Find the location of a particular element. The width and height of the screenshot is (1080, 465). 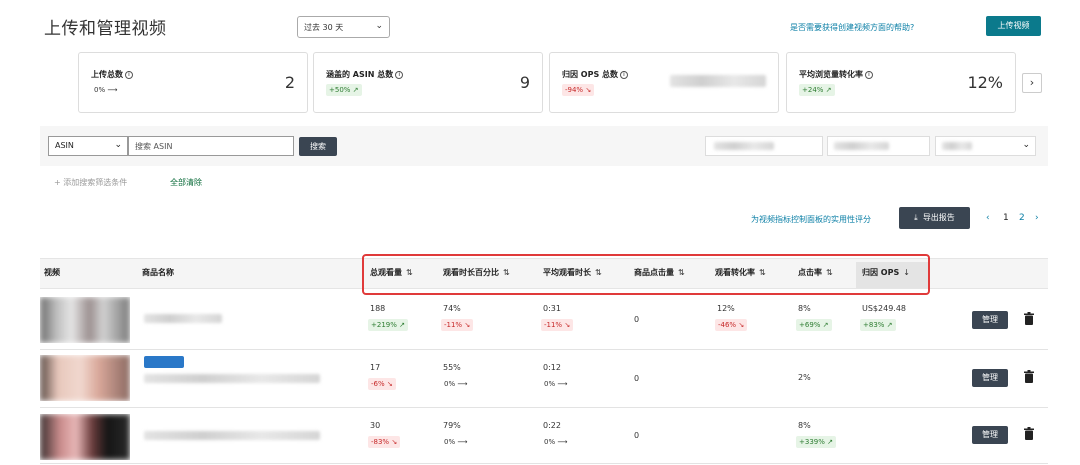

page-1: 1 is located at coordinates (1006, 218).